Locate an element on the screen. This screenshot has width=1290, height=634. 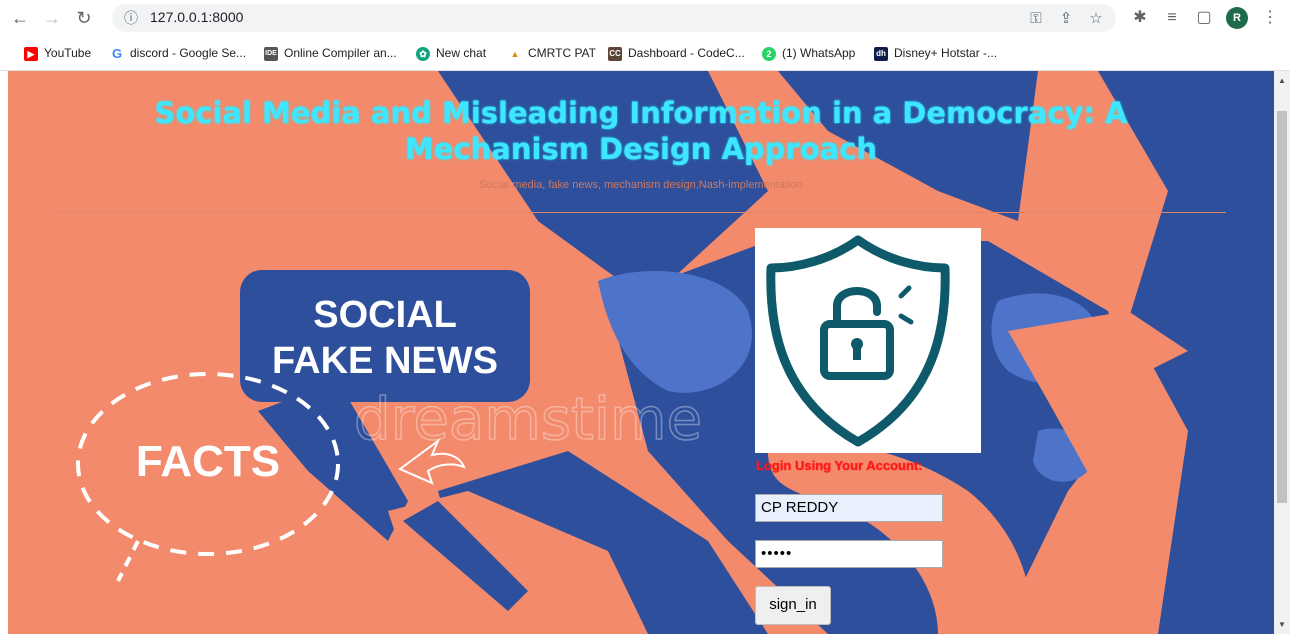
cmrtc-icon: ▲ is located at coordinates (515, 53).